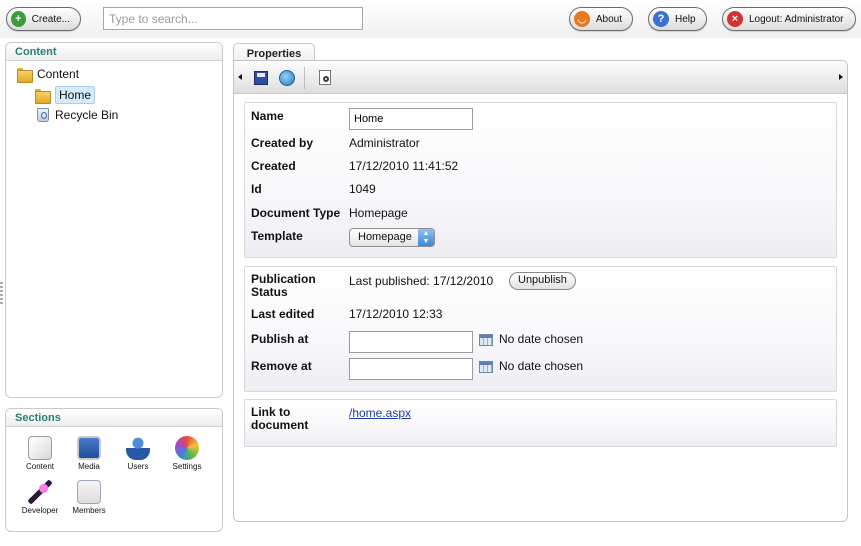 The width and height of the screenshot is (861, 546). Describe the element at coordinates (384, 143) in the screenshot. I see `created-by-value: Administrator` at that location.